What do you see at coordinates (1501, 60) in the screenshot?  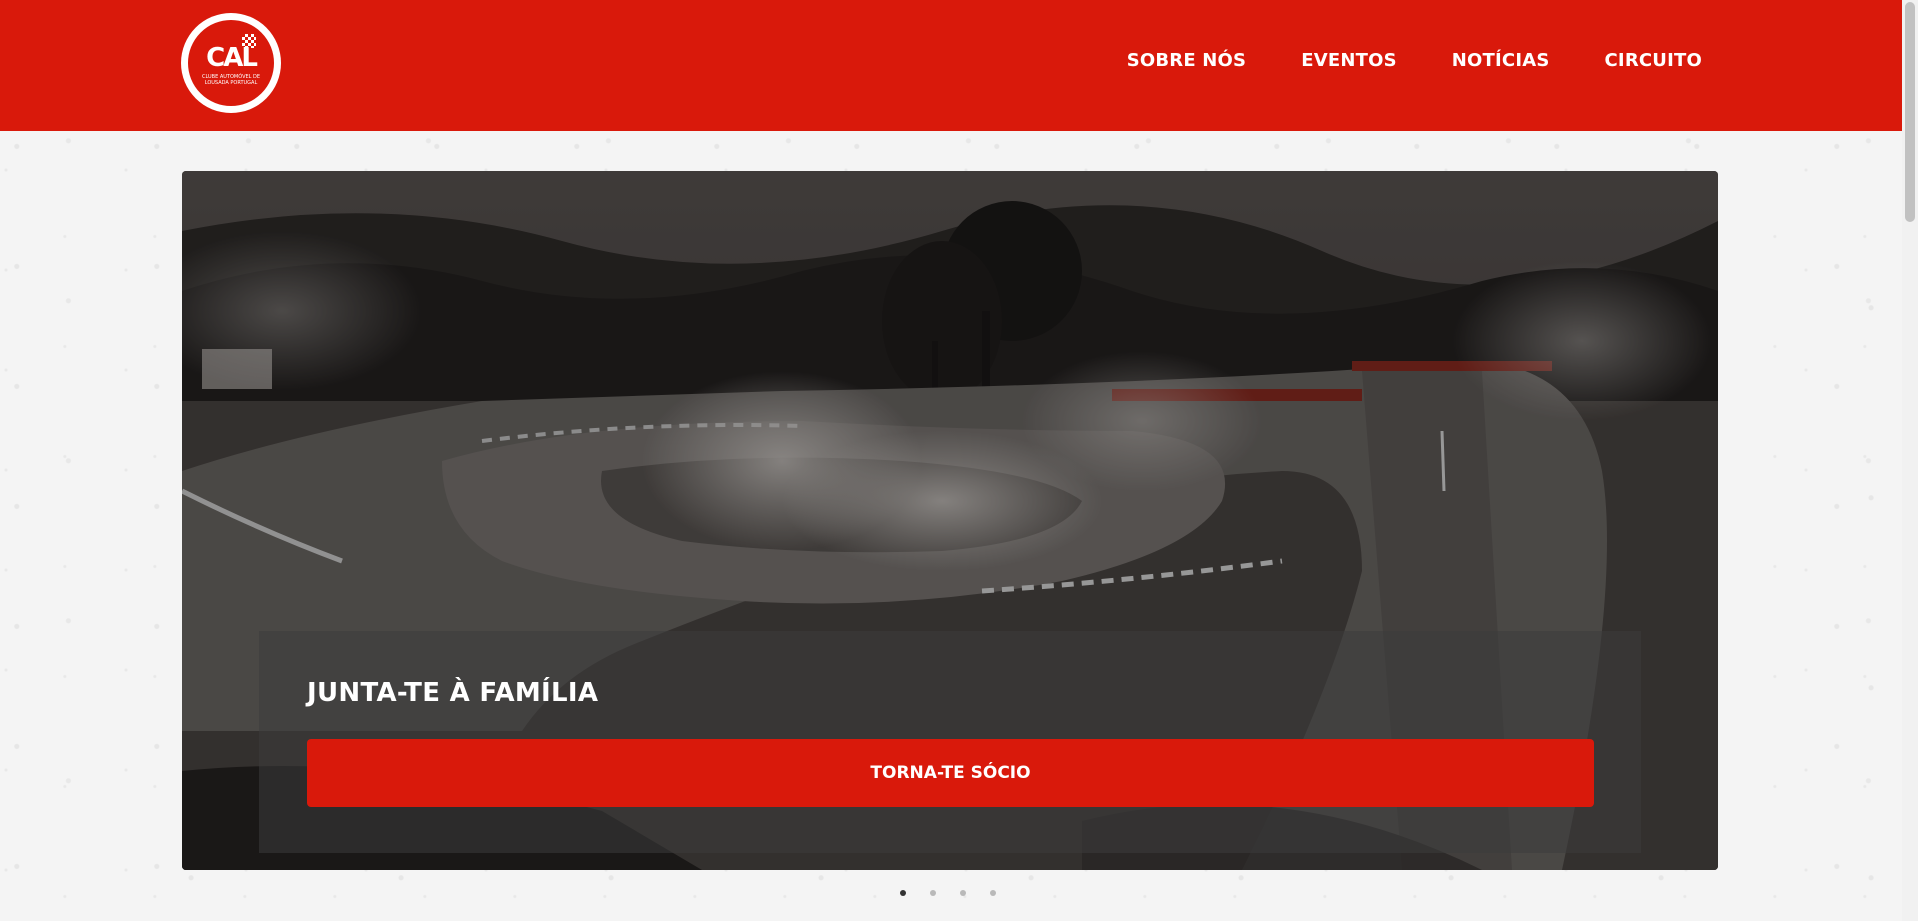 I see `nav-link-noticias: NOTÍCIAS` at bounding box center [1501, 60].